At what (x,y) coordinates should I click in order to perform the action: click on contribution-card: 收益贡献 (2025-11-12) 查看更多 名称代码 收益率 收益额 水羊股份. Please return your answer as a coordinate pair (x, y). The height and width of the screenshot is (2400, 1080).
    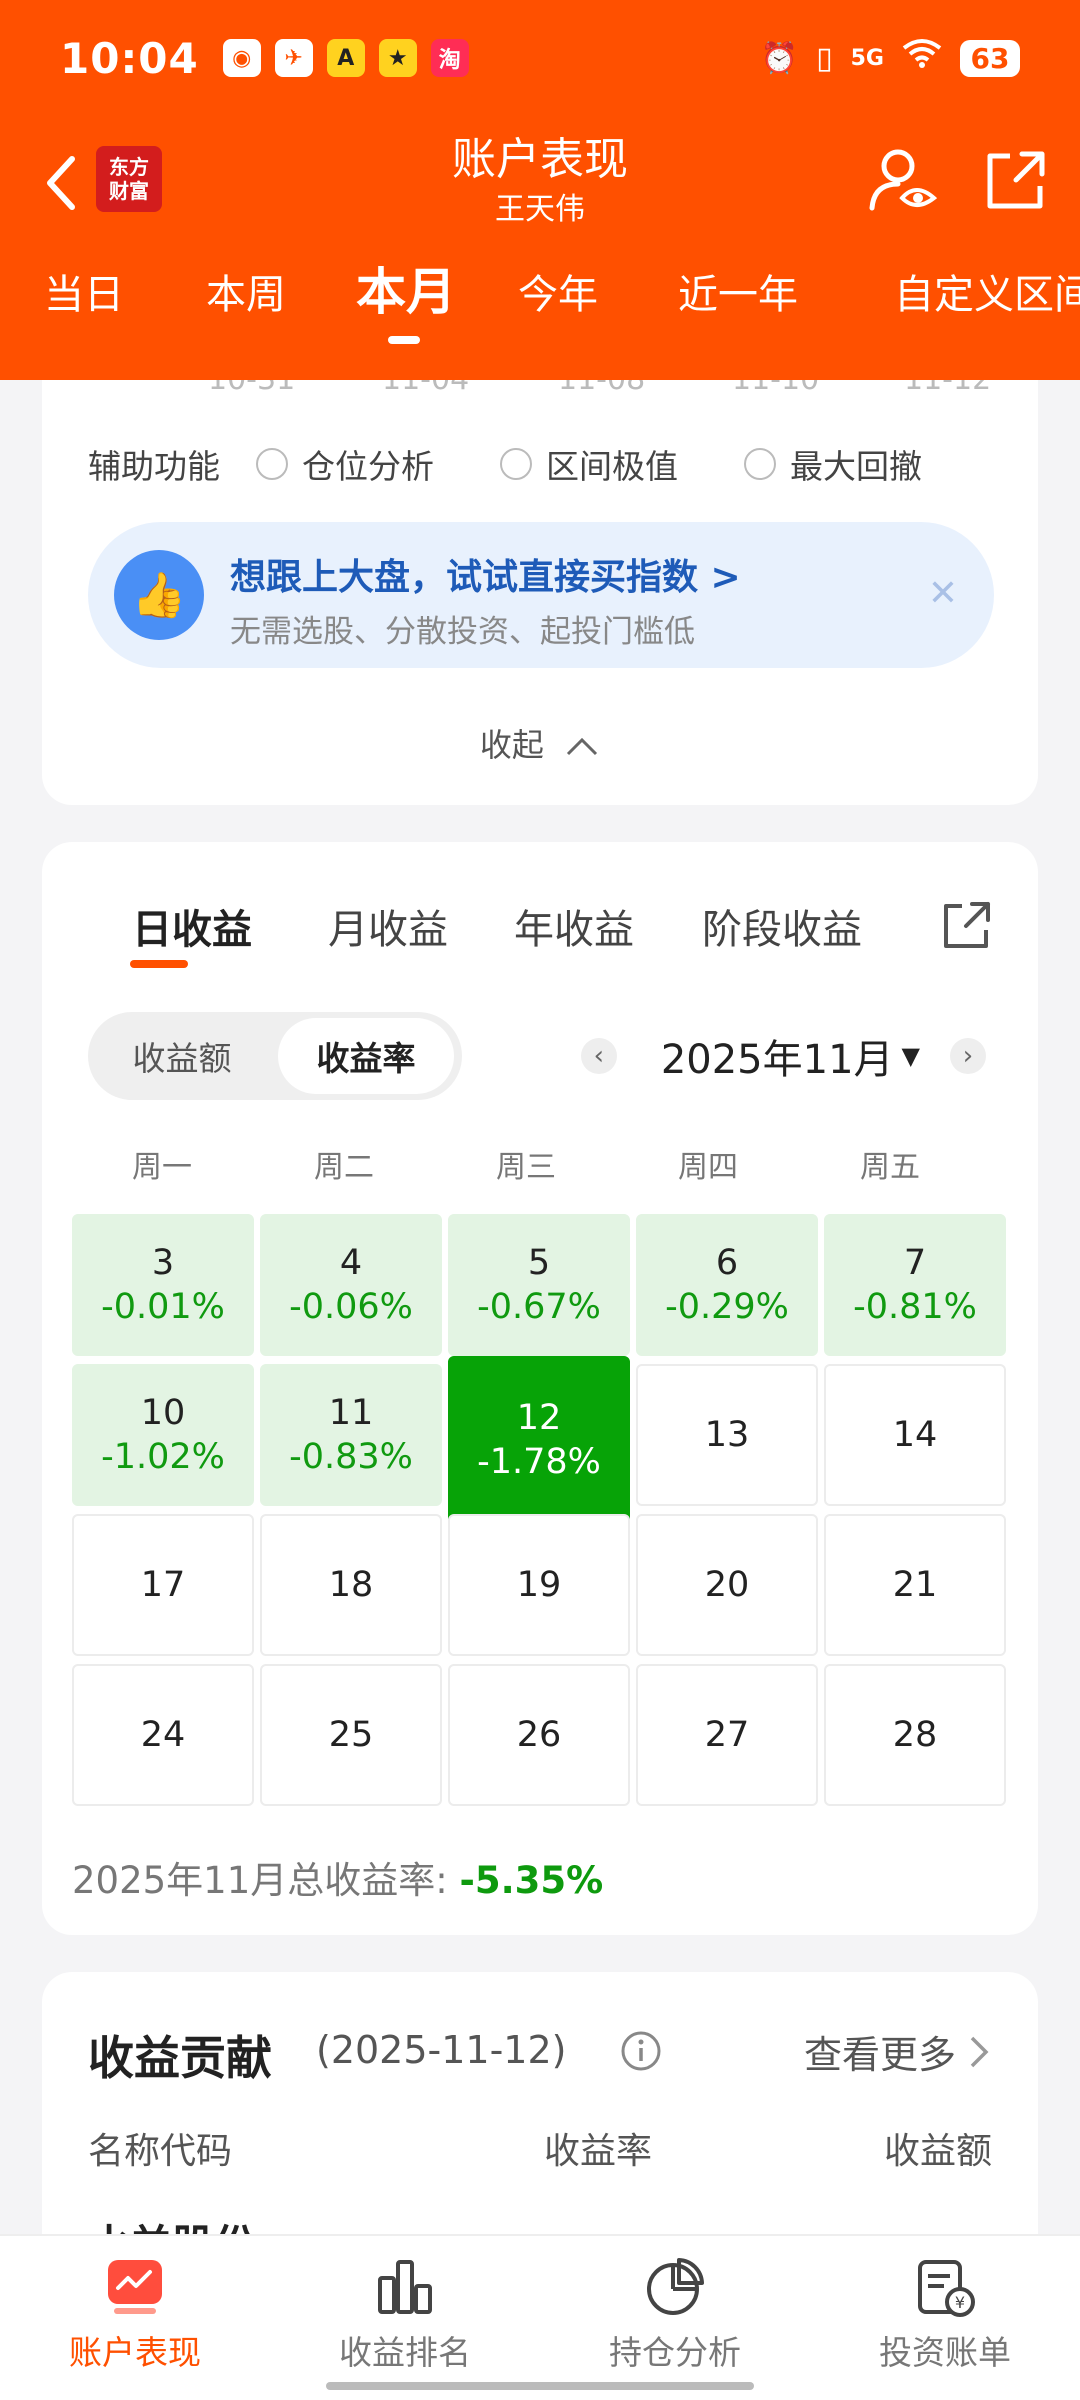
    Looking at the image, I should click on (540, 2122).